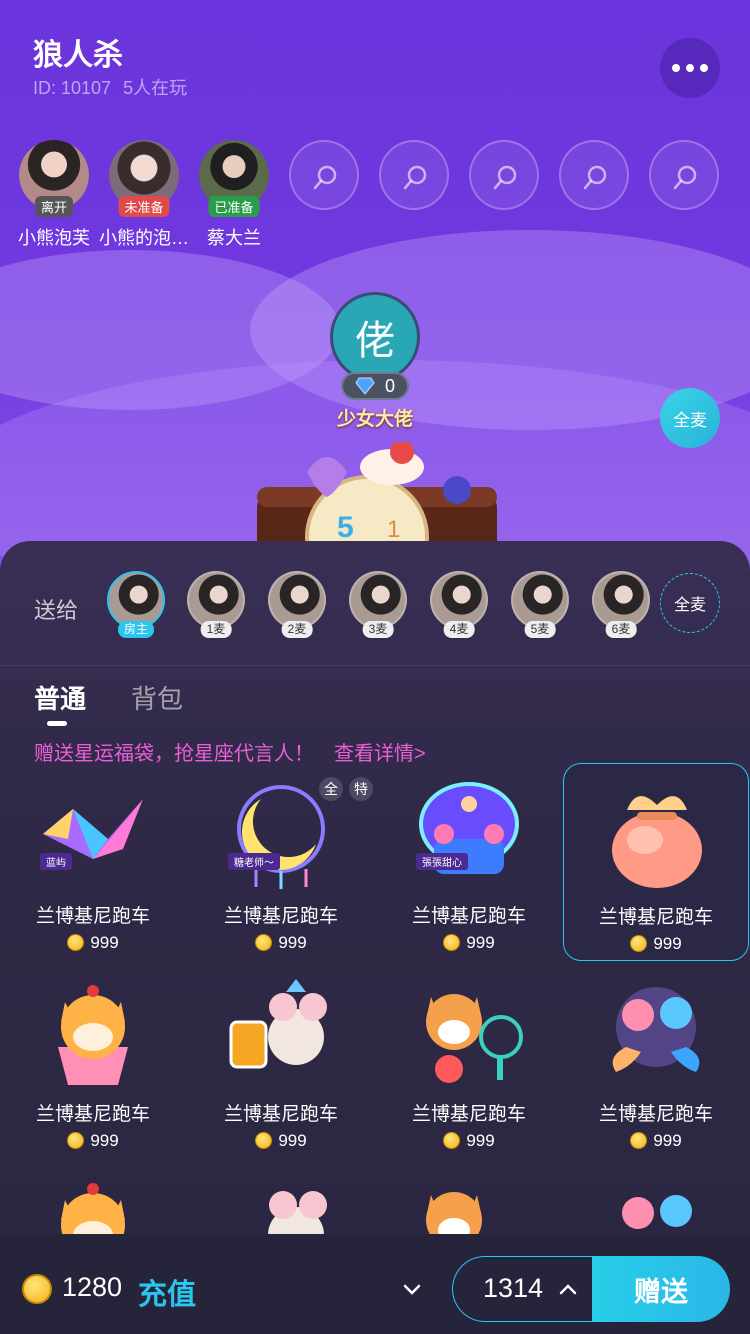 The height and width of the screenshot is (1334, 750). What do you see at coordinates (157, 697) in the screenshot?
I see `tab-backpack: 背包` at bounding box center [157, 697].